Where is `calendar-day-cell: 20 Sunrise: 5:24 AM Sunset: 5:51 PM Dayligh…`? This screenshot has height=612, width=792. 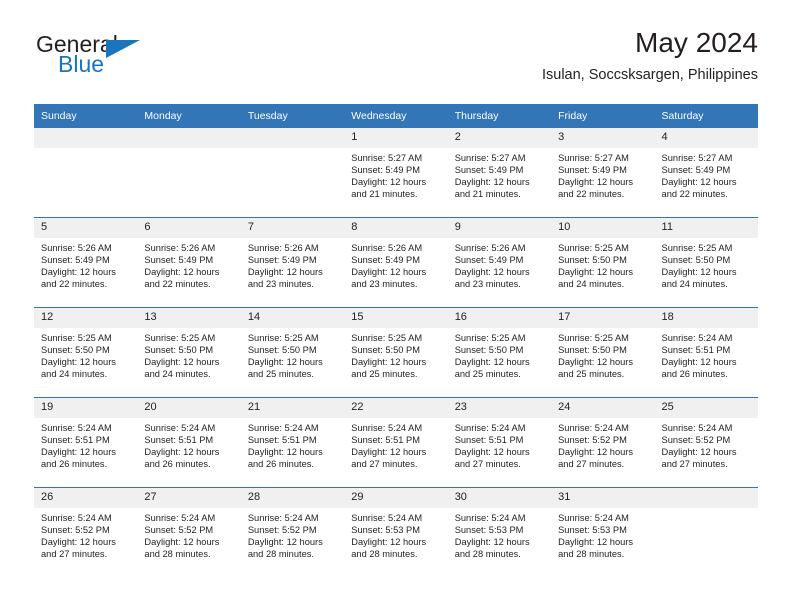
calendar-day-cell: 20 Sunrise: 5:24 AM Sunset: 5:51 PM Dayligh… is located at coordinates (189, 442).